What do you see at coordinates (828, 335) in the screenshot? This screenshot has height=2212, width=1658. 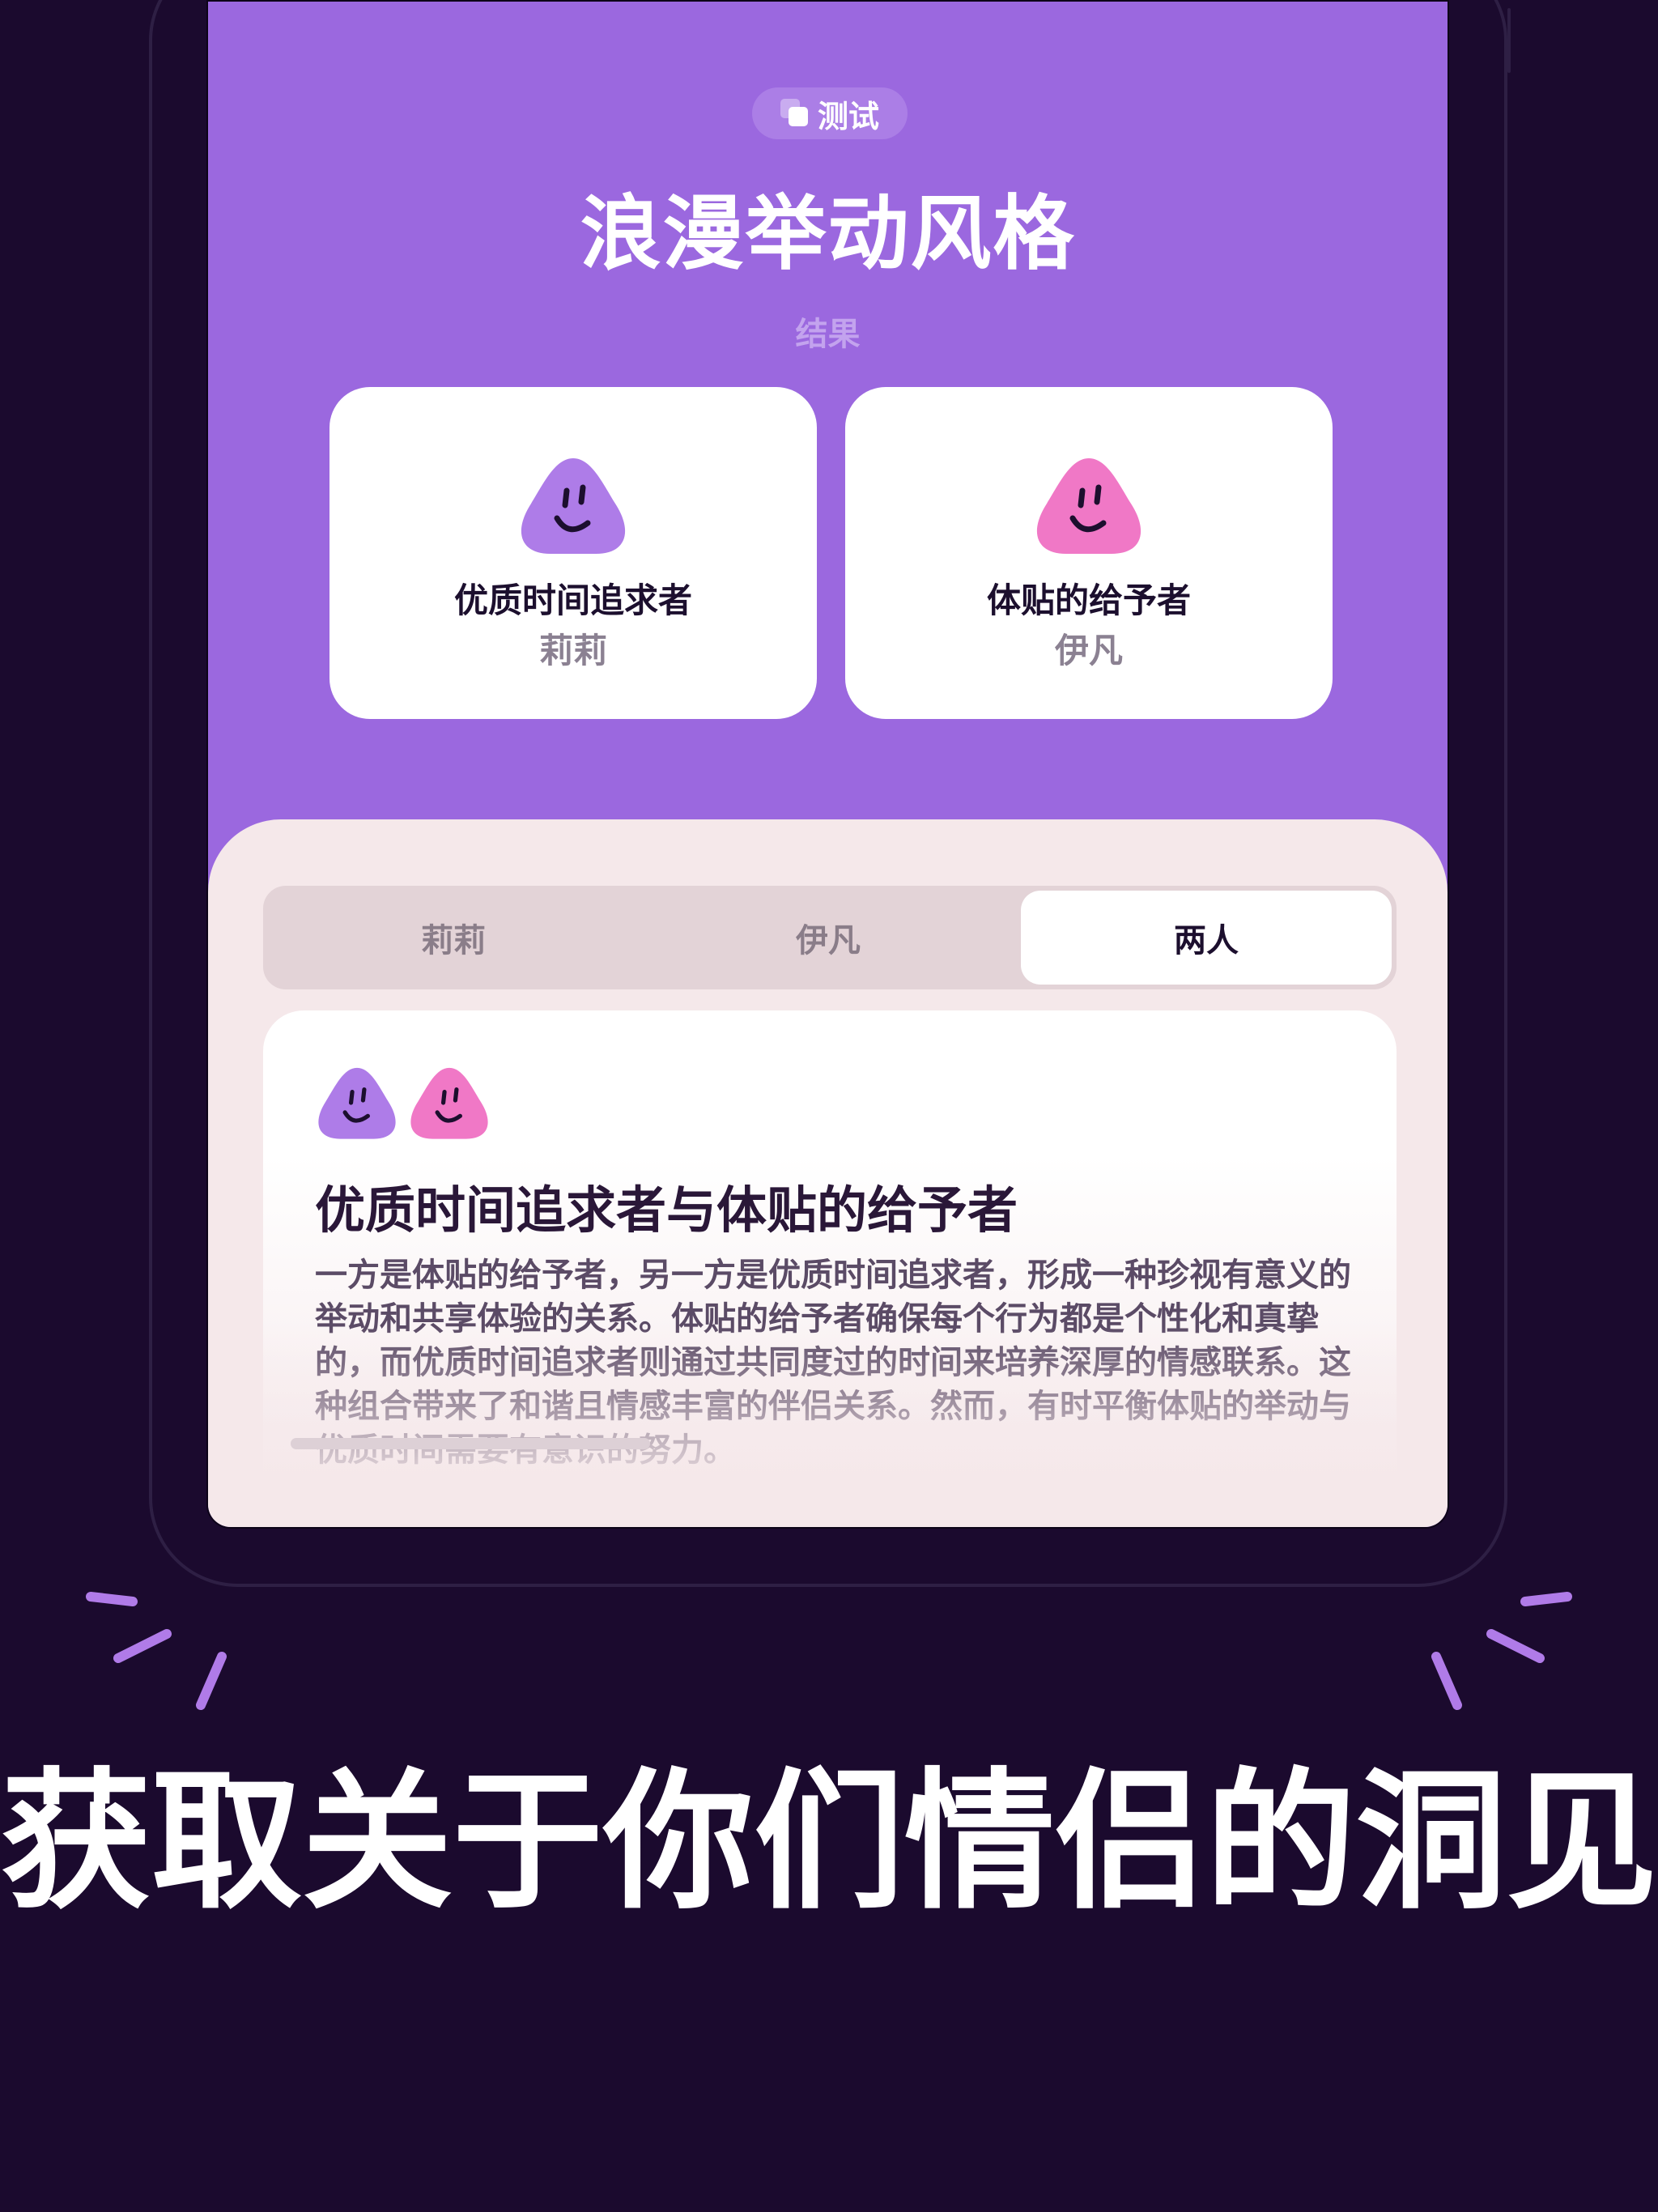 I see `page-subtitle: 结果` at bounding box center [828, 335].